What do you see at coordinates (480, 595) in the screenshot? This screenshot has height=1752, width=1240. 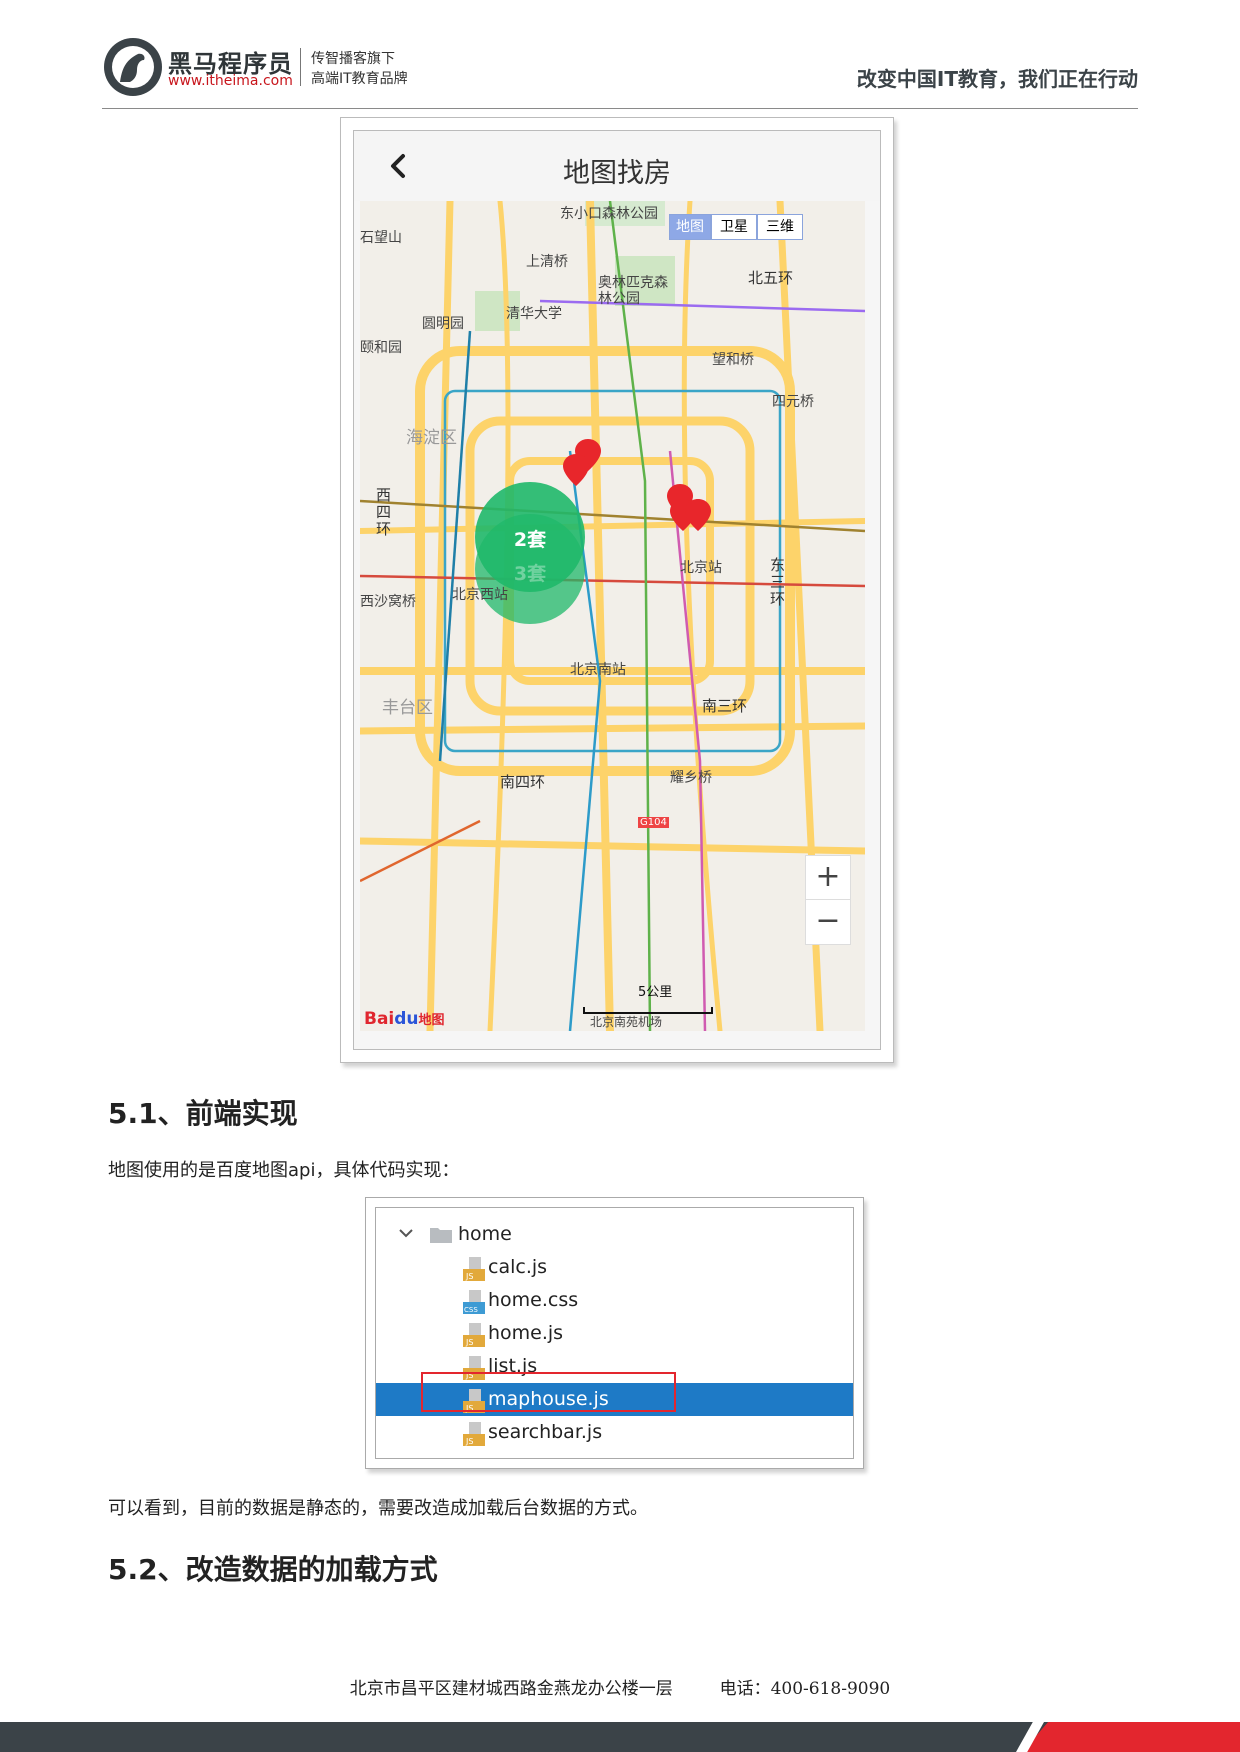 I see `map-label: 北京西站` at bounding box center [480, 595].